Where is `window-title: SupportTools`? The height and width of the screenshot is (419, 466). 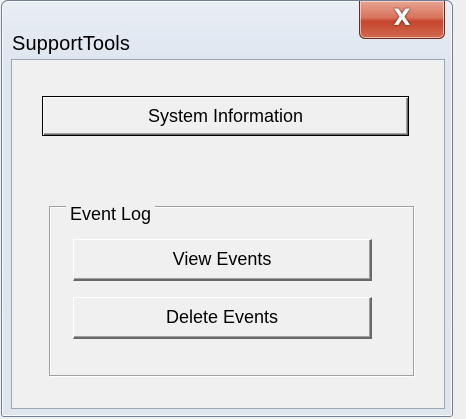 window-title: SupportTools is located at coordinates (71, 44).